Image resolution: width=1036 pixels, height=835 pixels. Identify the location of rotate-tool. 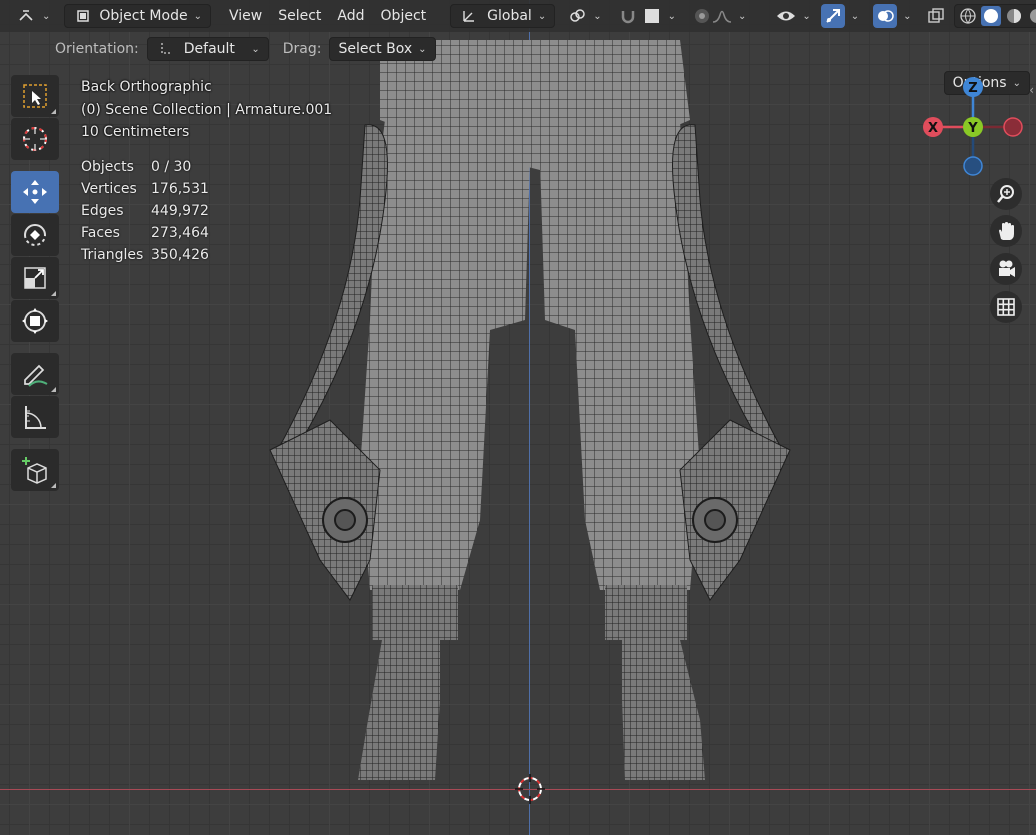
(35, 235).